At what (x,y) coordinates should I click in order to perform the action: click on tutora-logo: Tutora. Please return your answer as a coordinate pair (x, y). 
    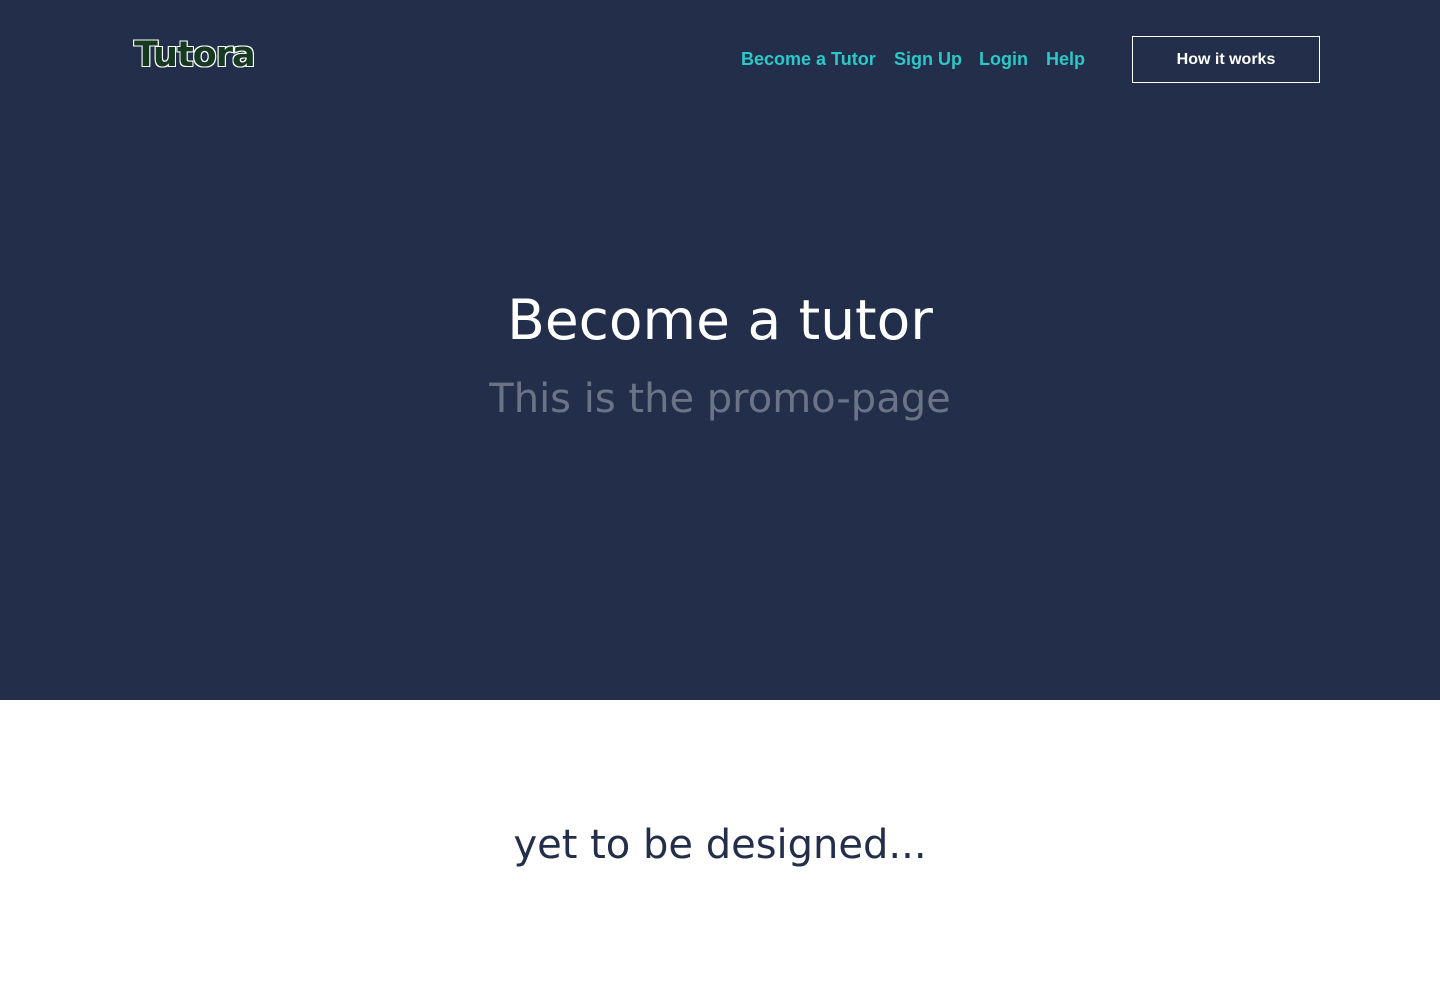
    Looking at the image, I should click on (195, 55).